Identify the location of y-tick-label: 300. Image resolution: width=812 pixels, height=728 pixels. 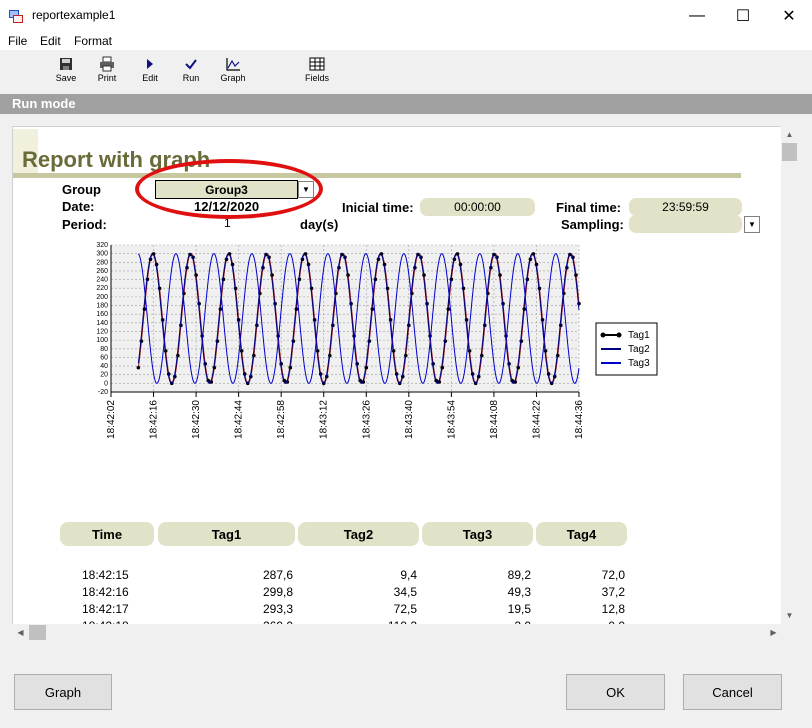
(102, 254).